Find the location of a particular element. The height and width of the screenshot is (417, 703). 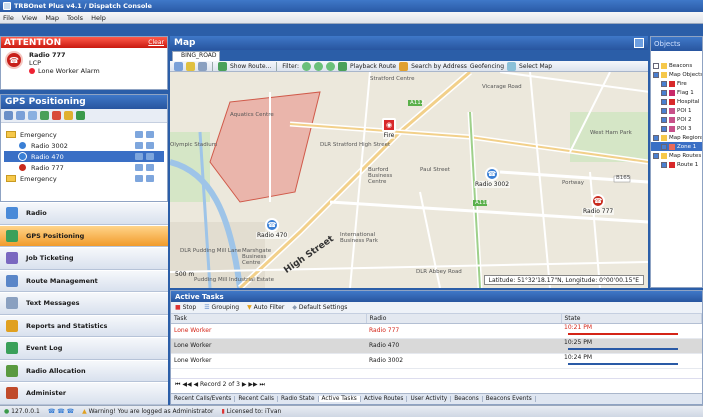

object-item-poi-3: POI 3 is located at coordinates (676, 128).